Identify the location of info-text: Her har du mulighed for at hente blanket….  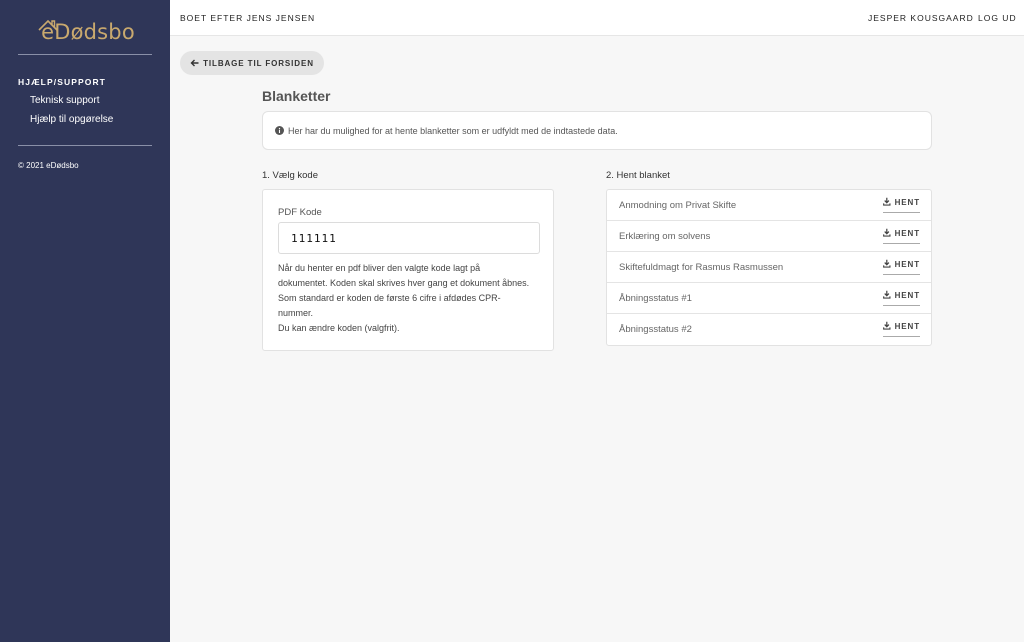
(453, 130).